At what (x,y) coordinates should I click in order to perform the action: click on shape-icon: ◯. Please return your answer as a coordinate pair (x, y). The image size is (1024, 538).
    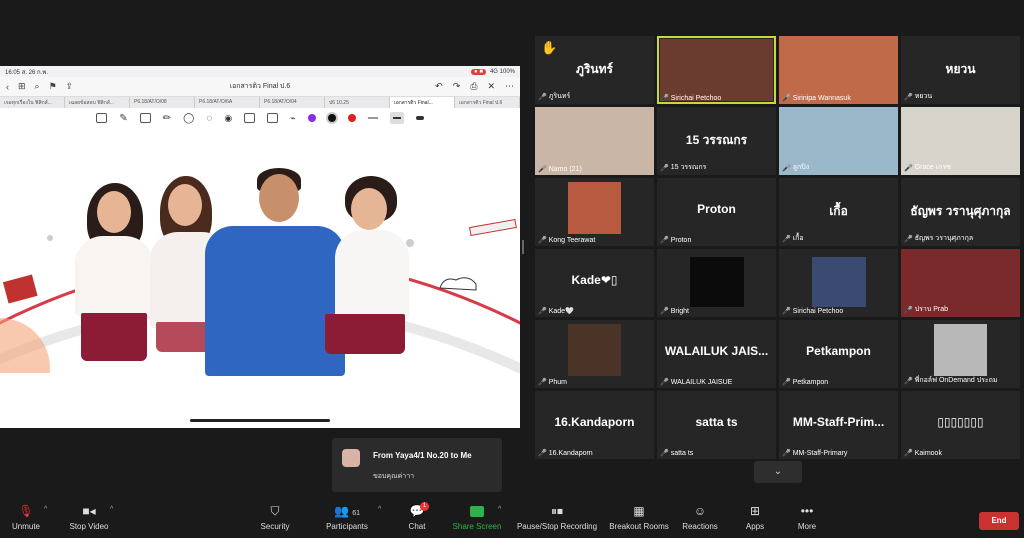
    Looking at the image, I should click on (188, 118).